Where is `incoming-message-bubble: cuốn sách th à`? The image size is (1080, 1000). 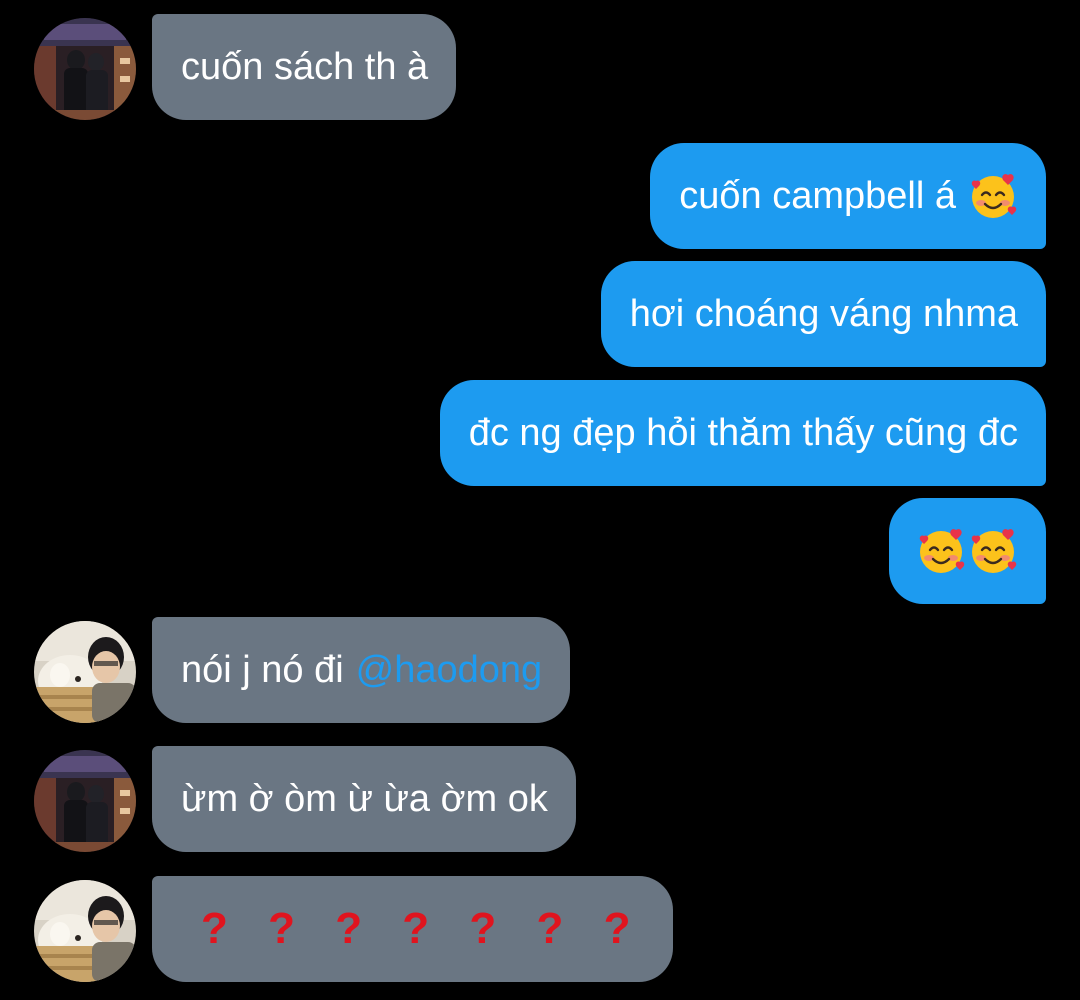 incoming-message-bubble: cuốn sách th à is located at coordinates (304, 67).